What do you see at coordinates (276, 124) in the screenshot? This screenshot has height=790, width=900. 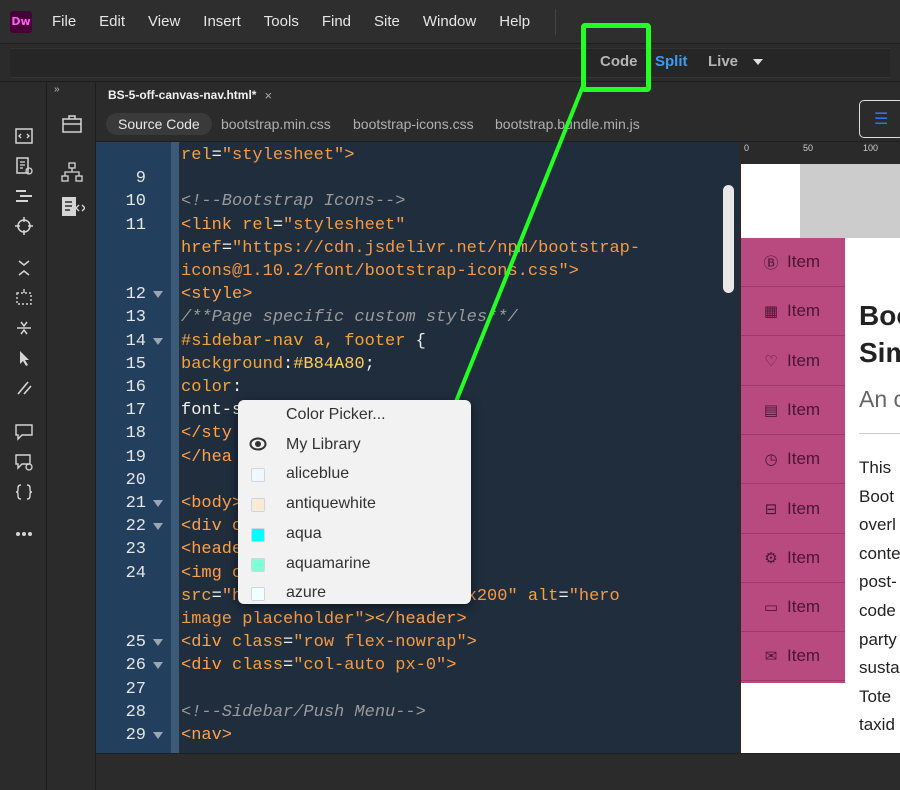 I see `related-file-bootstrap-css: bootstrap.min.css` at bounding box center [276, 124].